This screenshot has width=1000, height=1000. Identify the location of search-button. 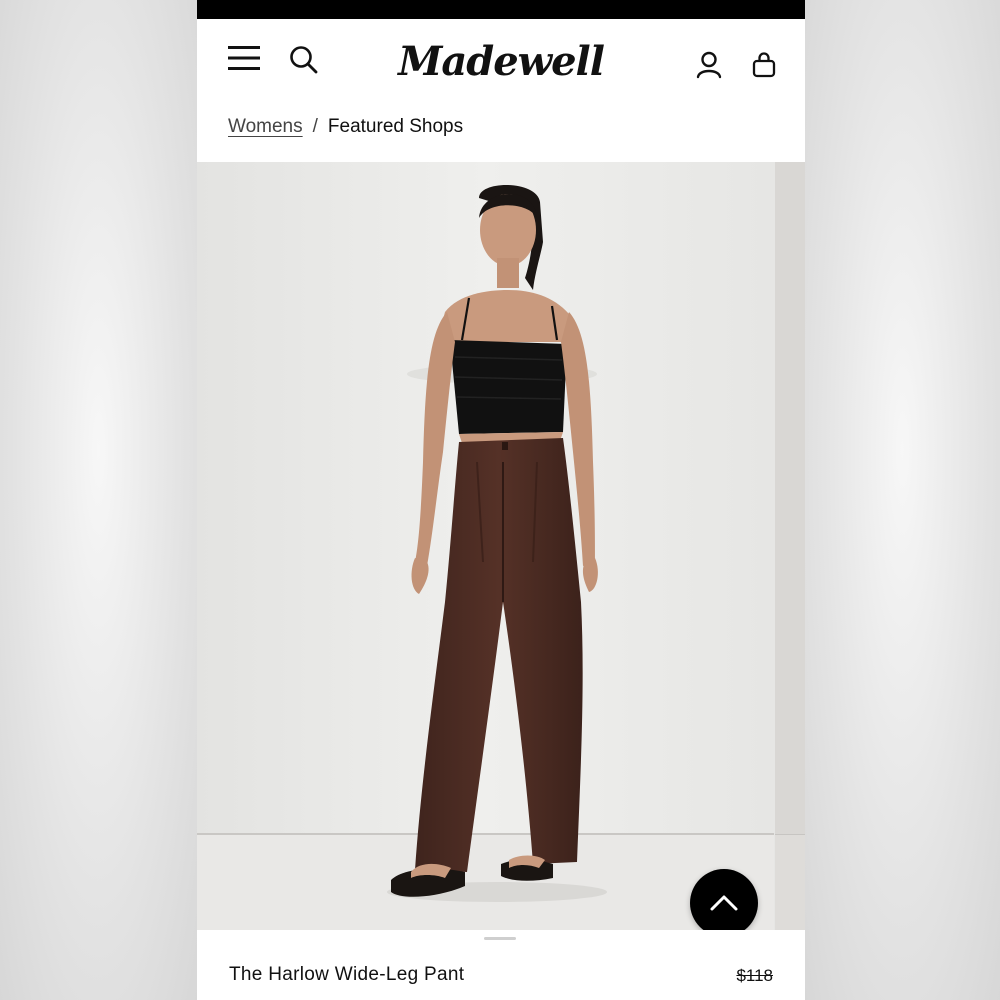
(304, 60).